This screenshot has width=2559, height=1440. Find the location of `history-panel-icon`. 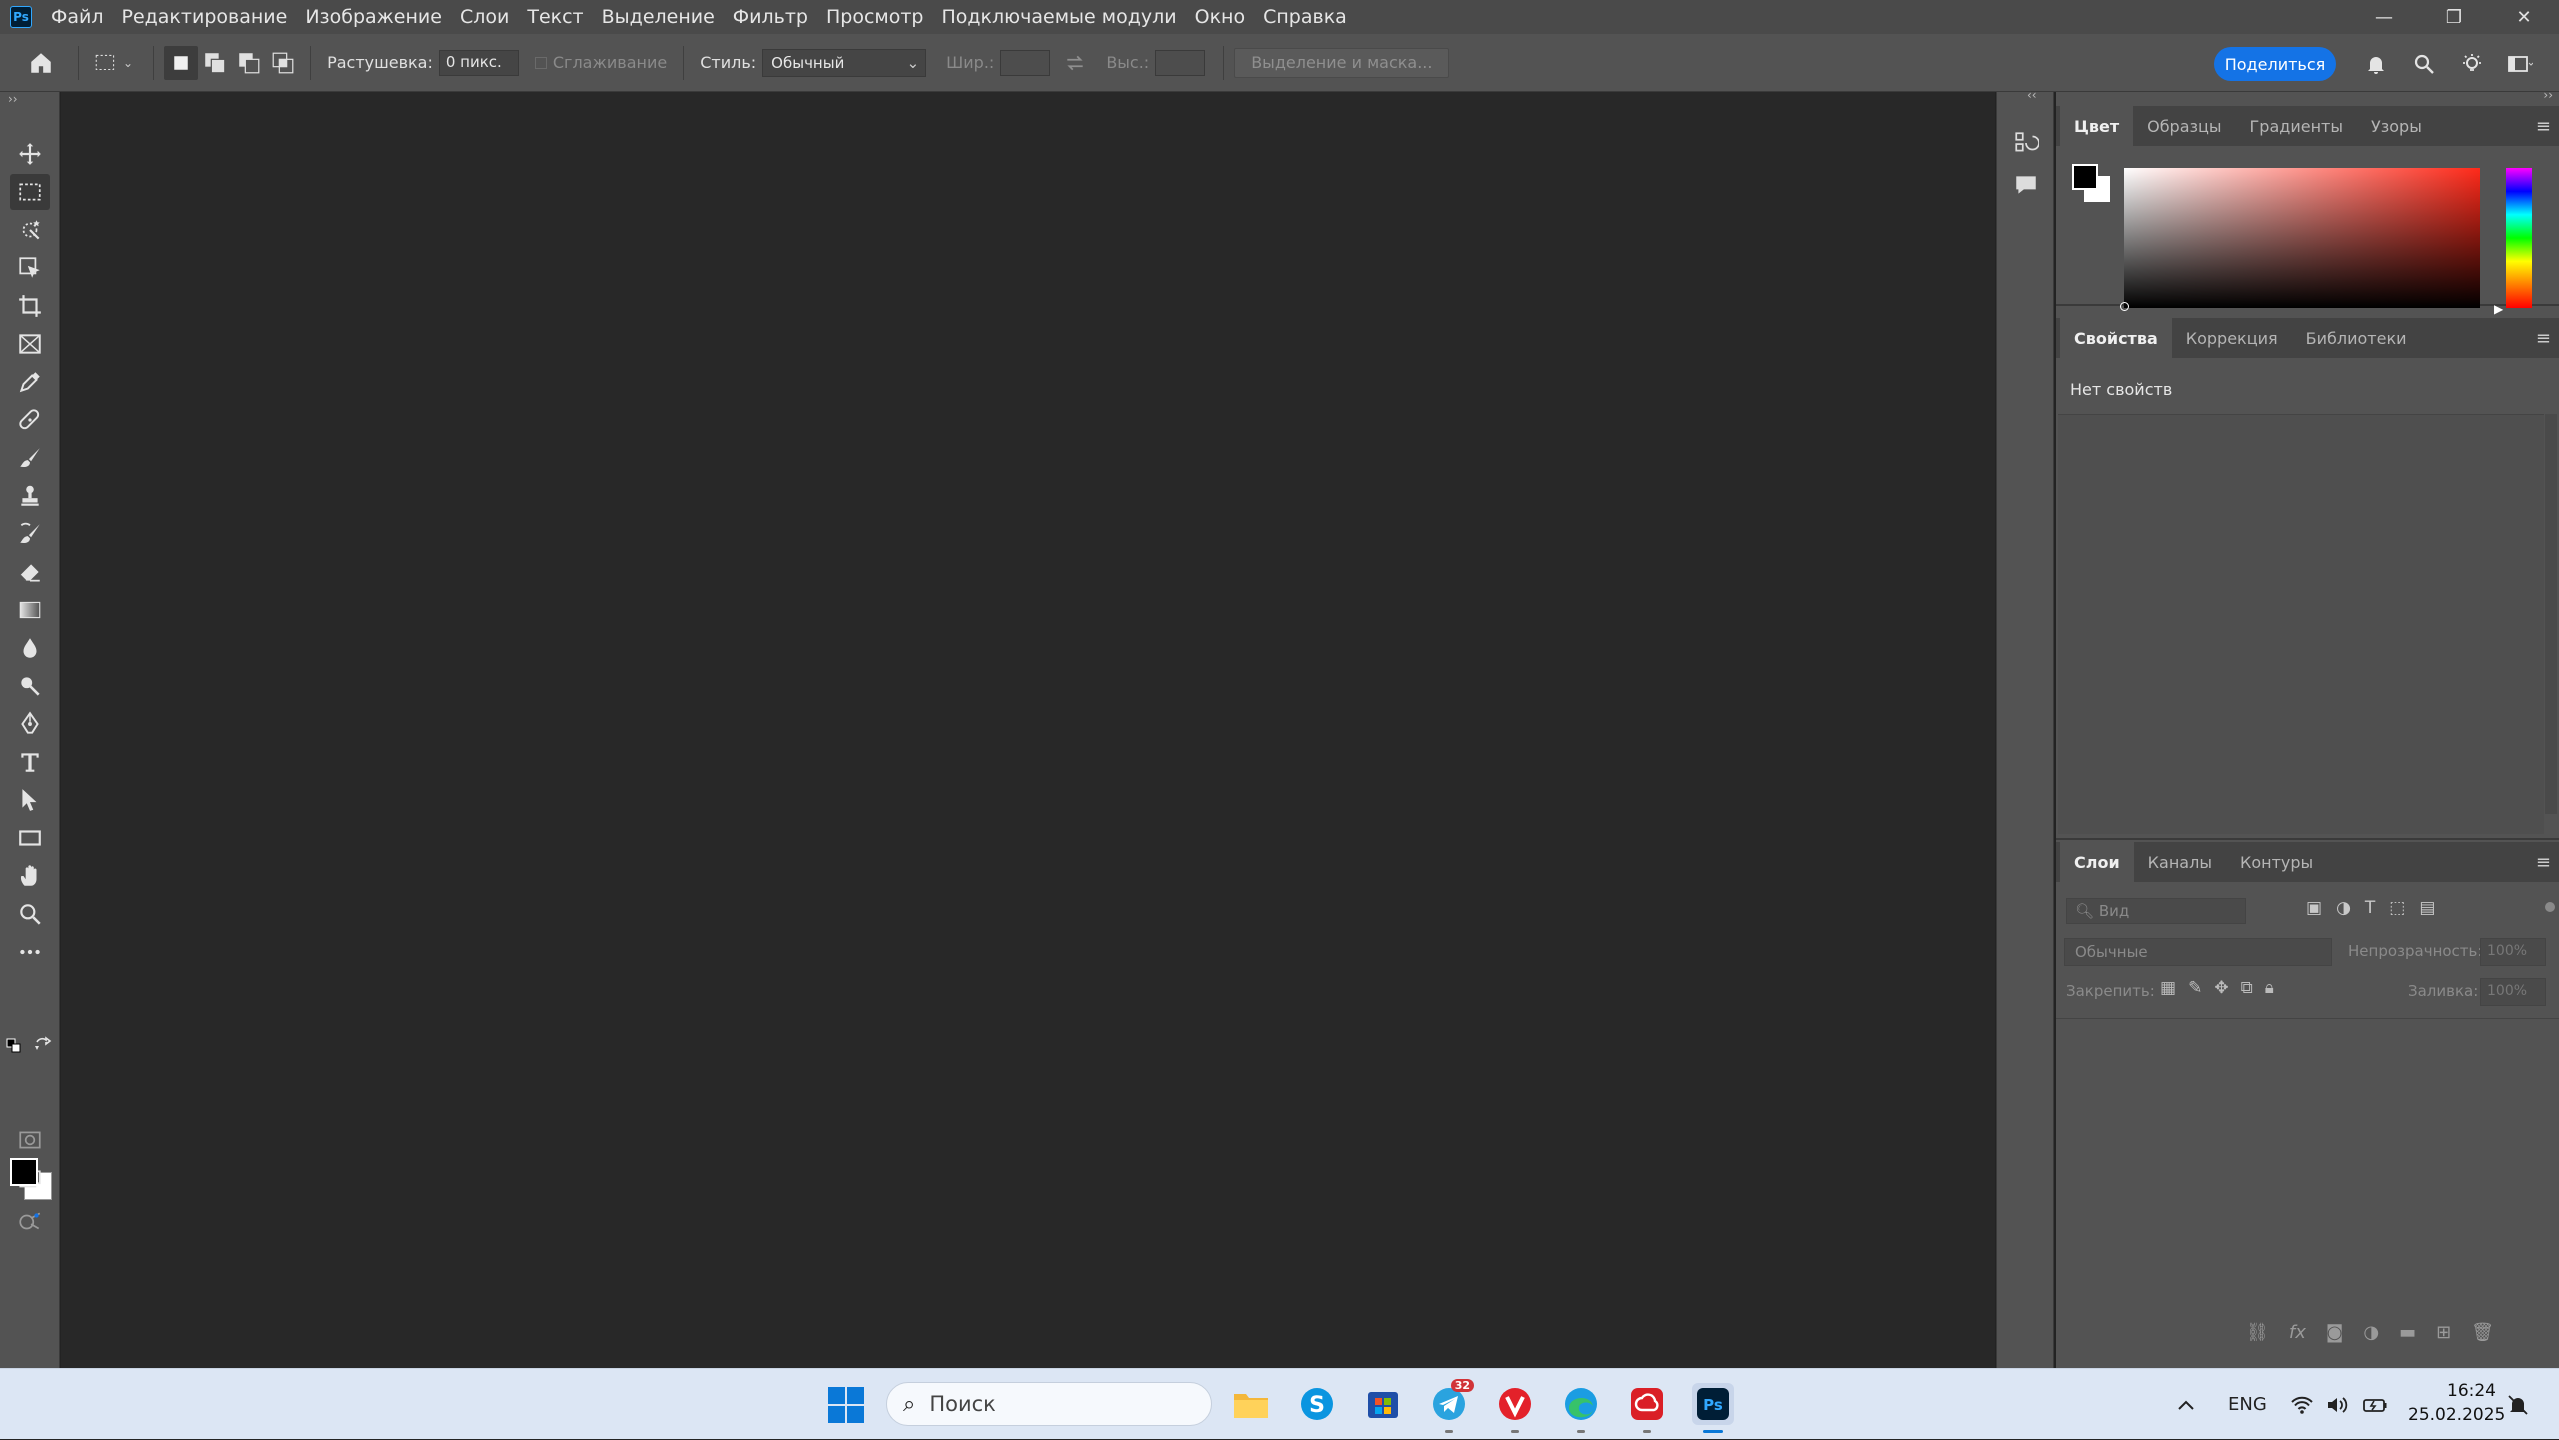

history-panel-icon is located at coordinates (2026, 143).